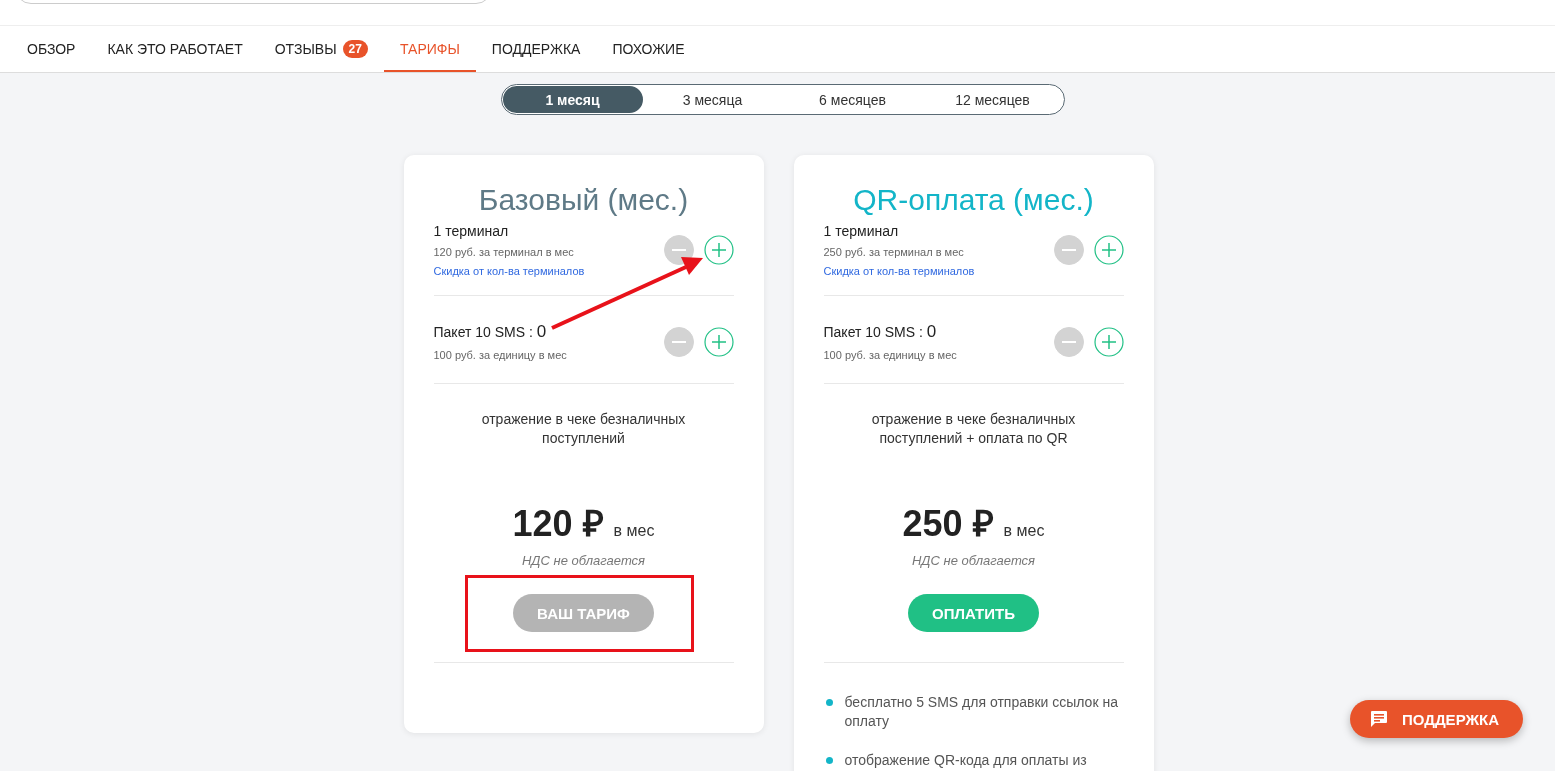  I want to click on nav-tab: ПОДДЕРЖКА, so click(536, 49).